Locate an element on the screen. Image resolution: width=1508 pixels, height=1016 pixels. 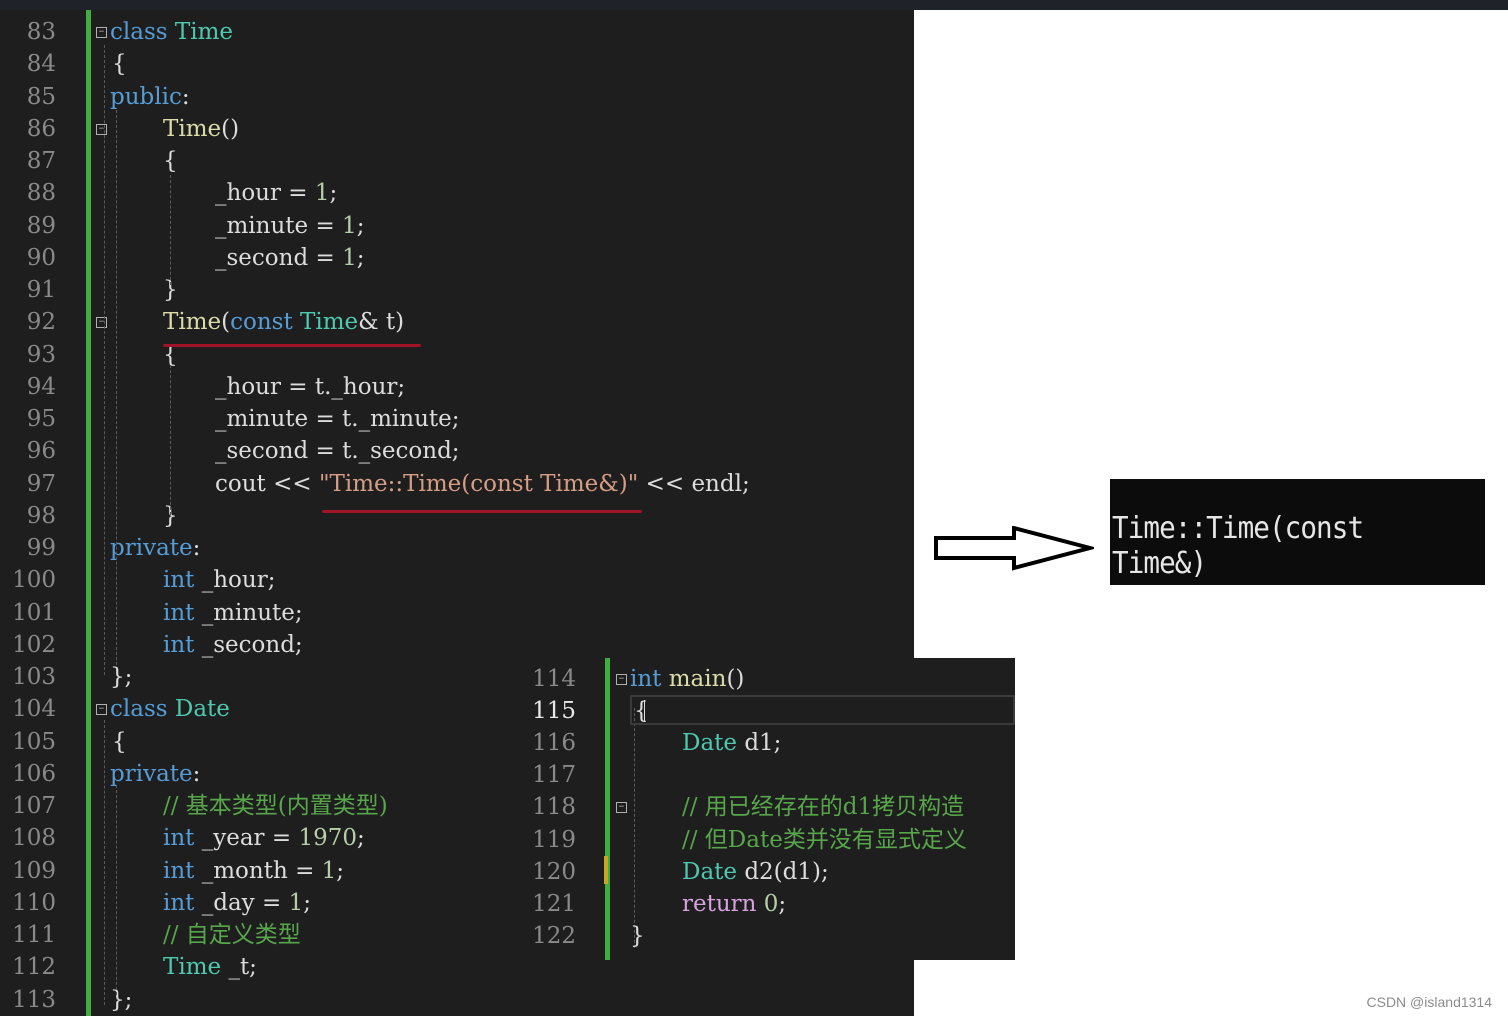
line-number: 106 is located at coordinates (34, 773).